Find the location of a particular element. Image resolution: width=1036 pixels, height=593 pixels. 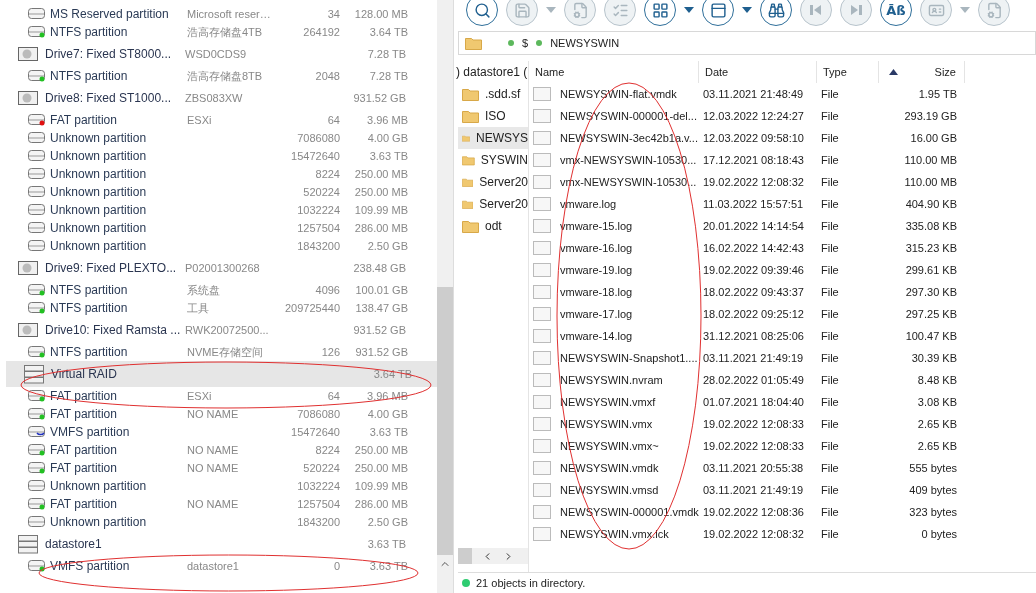

folder-item: NEWSYS is located at coordinates (493, 138).